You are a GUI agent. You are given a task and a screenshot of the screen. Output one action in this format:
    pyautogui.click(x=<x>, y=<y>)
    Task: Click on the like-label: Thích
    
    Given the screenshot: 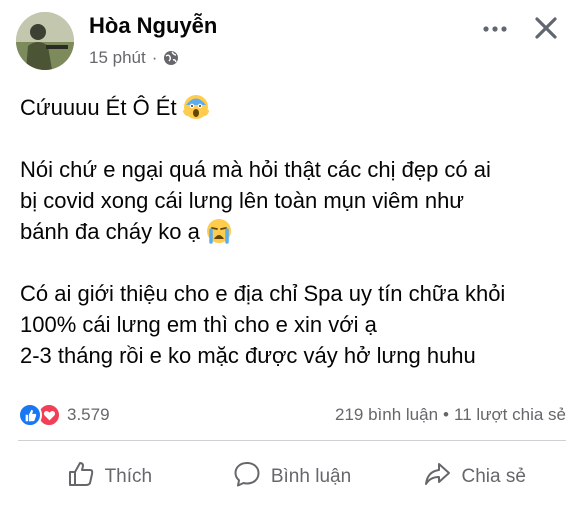 What is the action you would take?
    pyautogui.click(x=128, y=476)
    